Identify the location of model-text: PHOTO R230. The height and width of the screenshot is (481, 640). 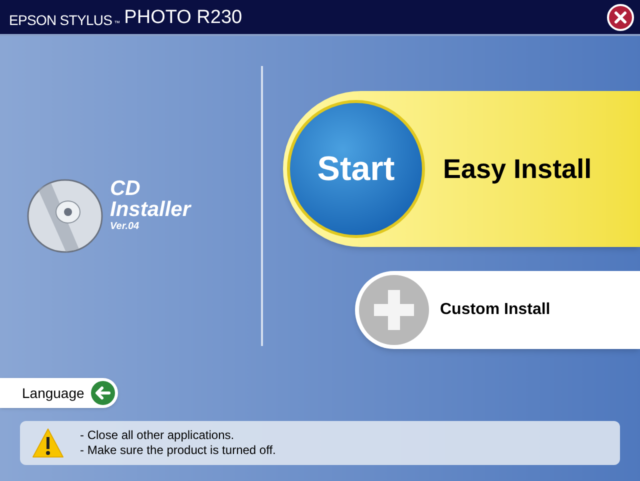
(183, 17).